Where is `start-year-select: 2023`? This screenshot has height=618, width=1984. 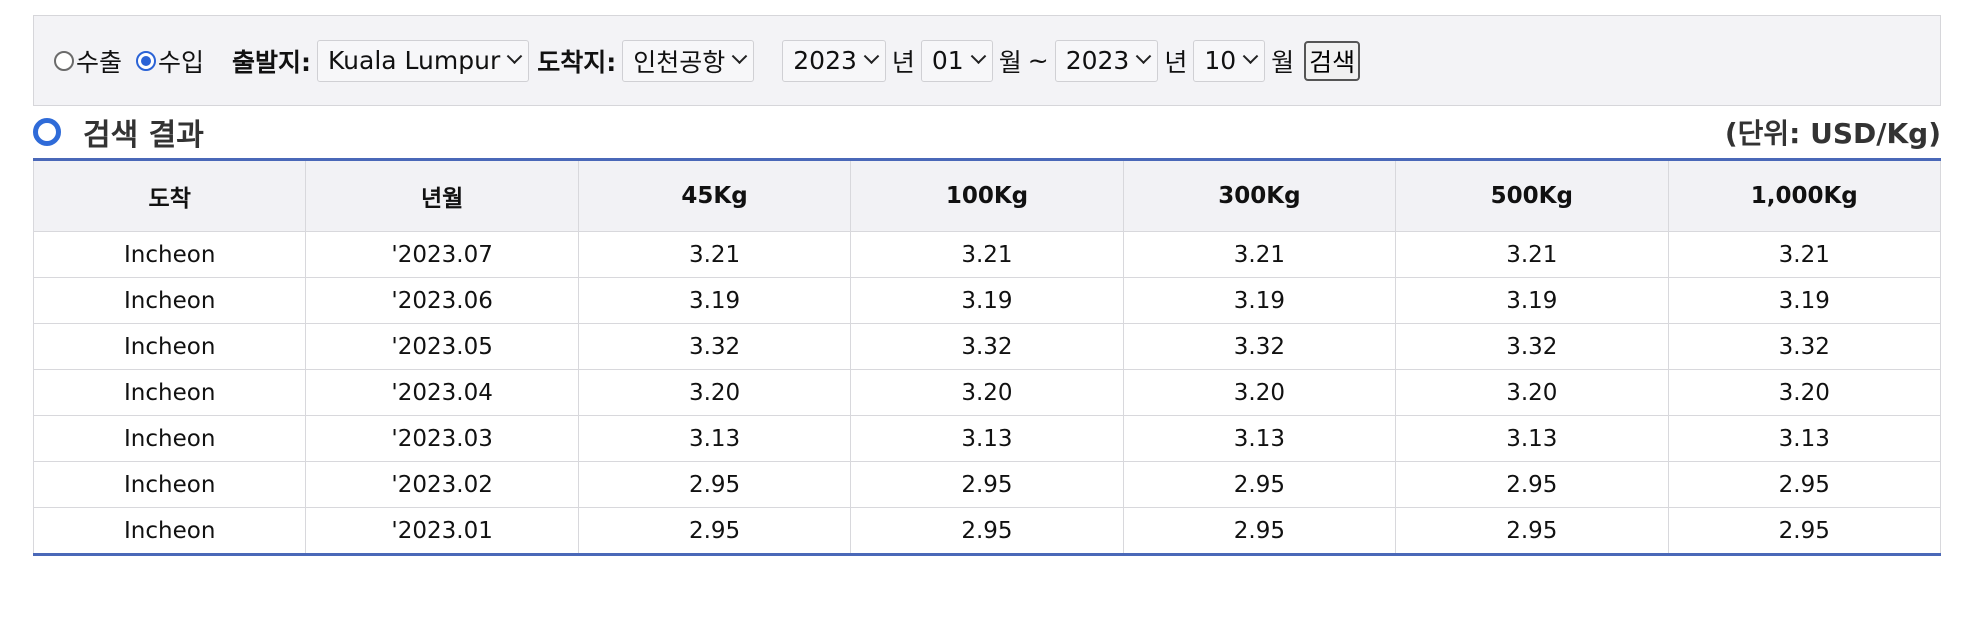 start-year-select: 2023 is located at coordinates (834, 60).